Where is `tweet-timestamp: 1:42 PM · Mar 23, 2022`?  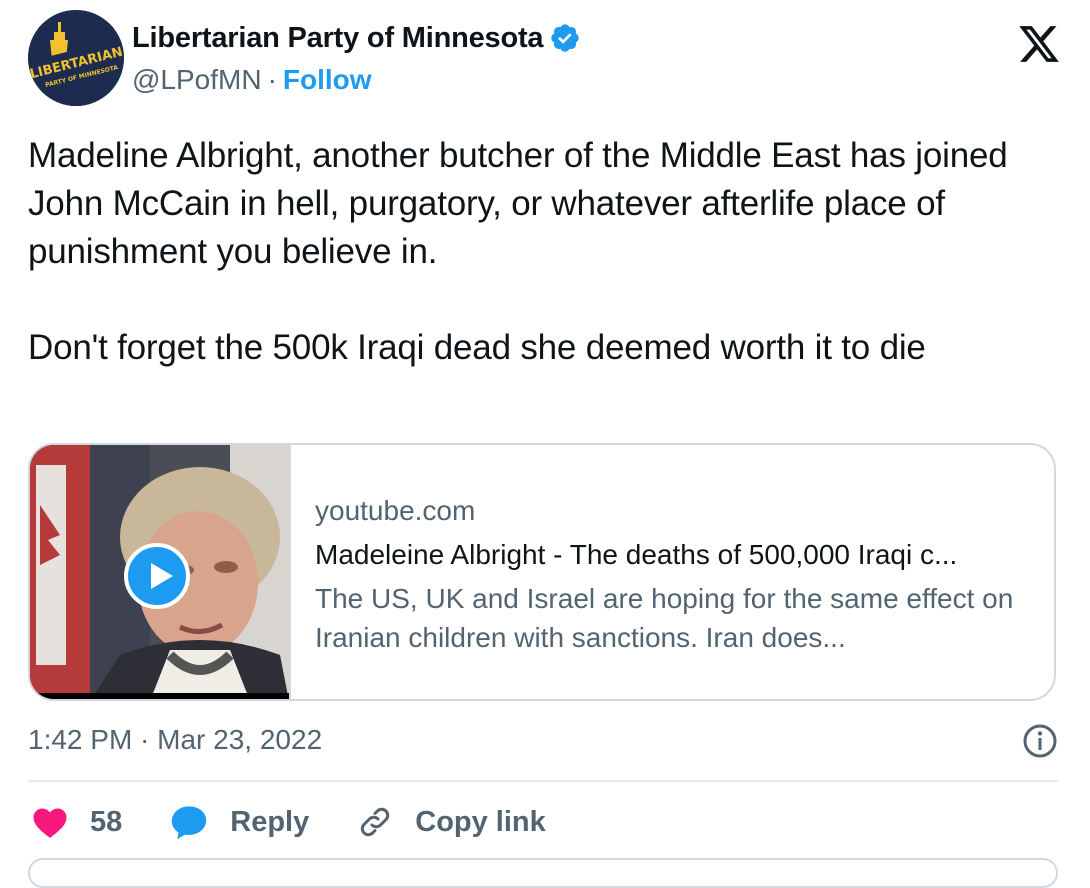 tweet-timestamp: 1:42 PM · Mar 23, 2022 is located at coordinates (175, 740).